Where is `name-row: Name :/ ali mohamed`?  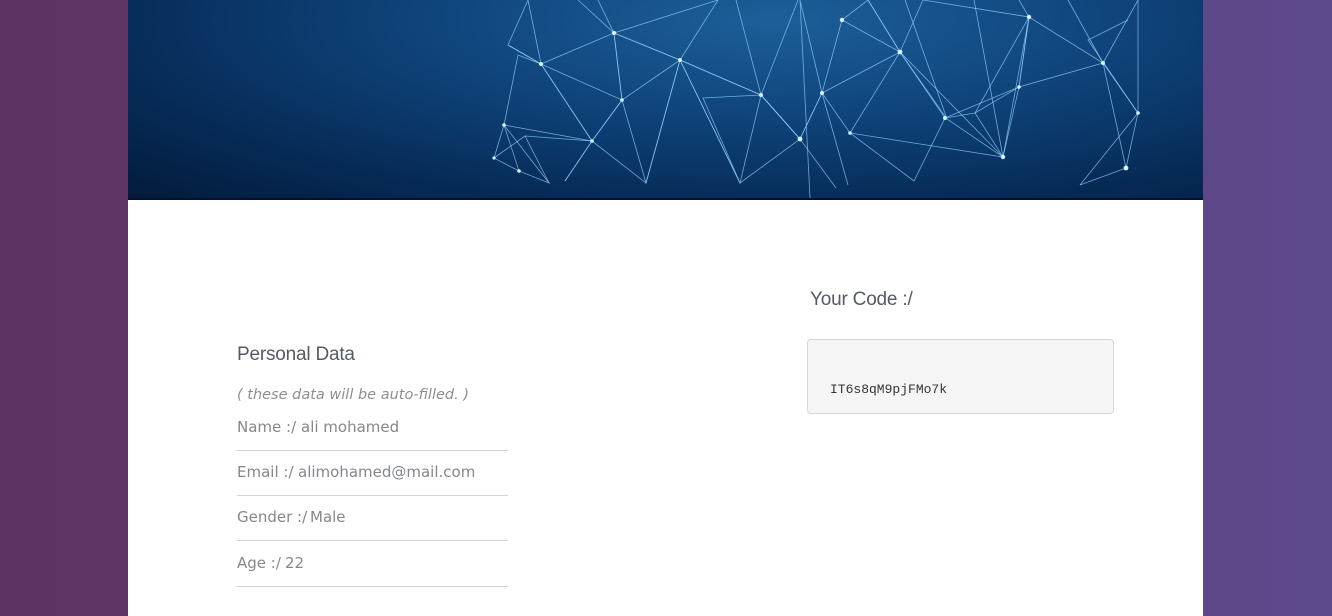 name-row: Name :/ ali mohamed is located at coordinates (372, 428).